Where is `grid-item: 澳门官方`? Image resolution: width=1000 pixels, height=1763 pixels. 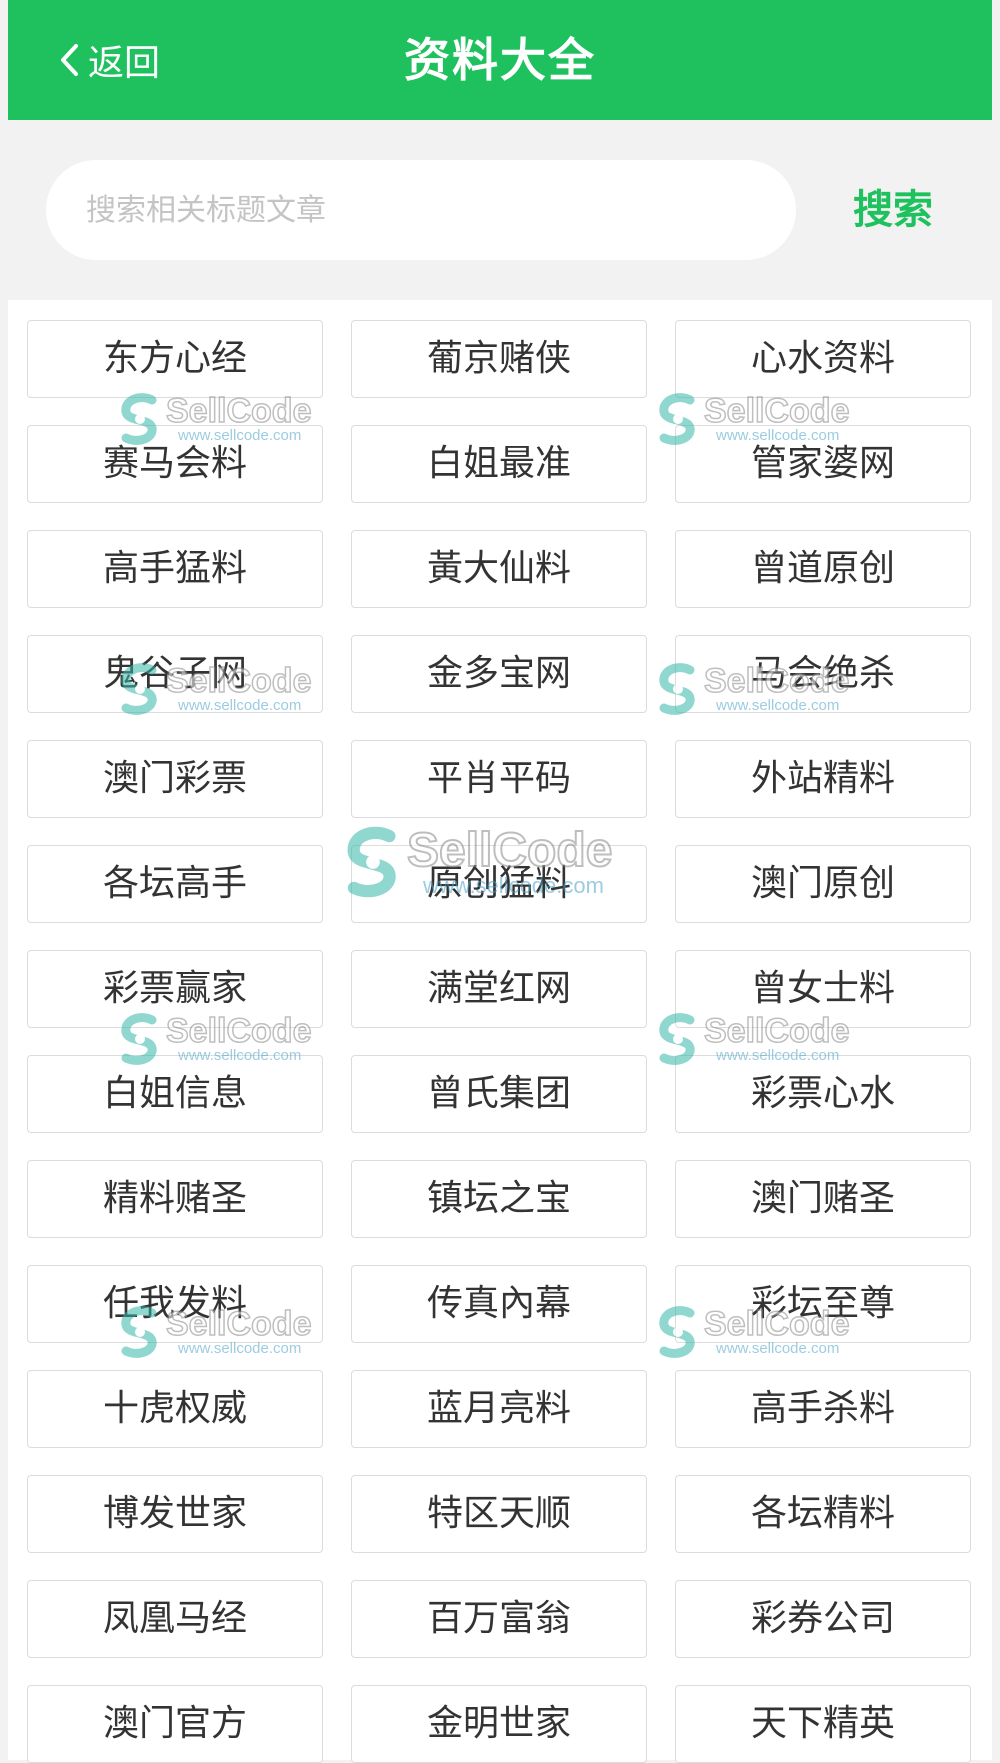 grid-item: 澳门官方 is located at coordinates (175, 1724).